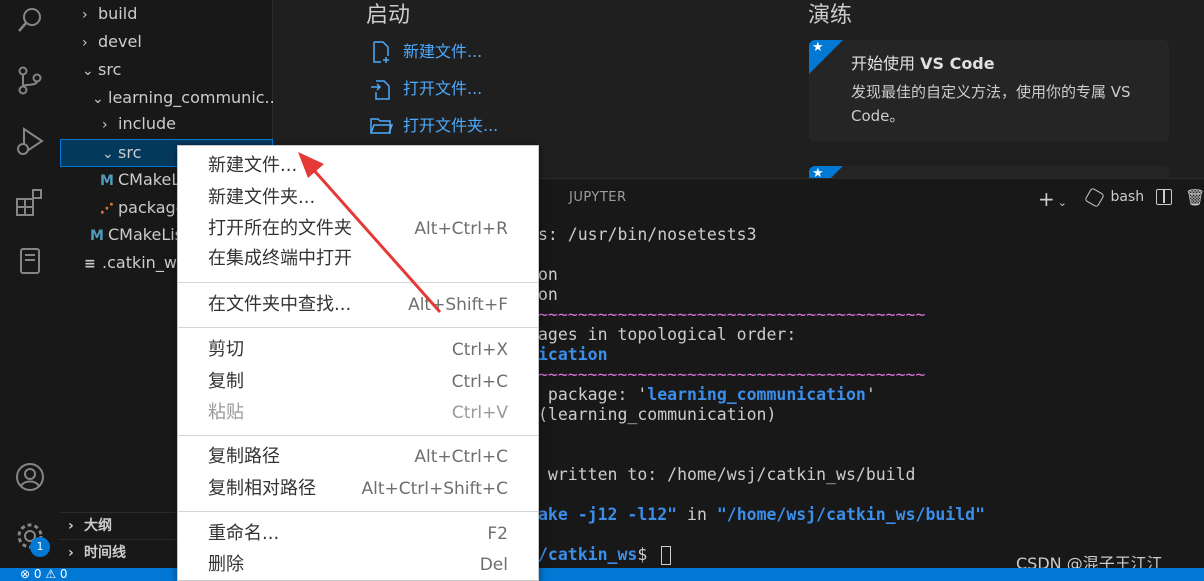 Image resolution: width=1204 pixels, height=581 pixels. What do you see at coordinates (666, 555) in the screenshot?
I see `terminal-cursor` at bounding box center [666, 555].